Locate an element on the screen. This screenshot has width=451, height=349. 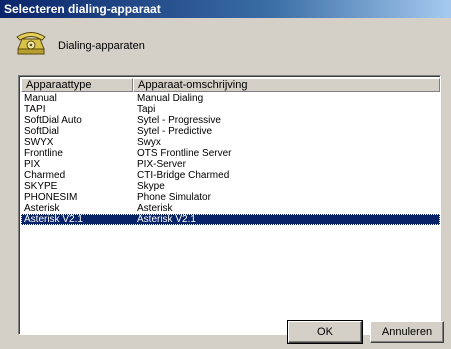
list-header: Apparaattype Apparaat-omschrijving is located at coordinates (230, 85).